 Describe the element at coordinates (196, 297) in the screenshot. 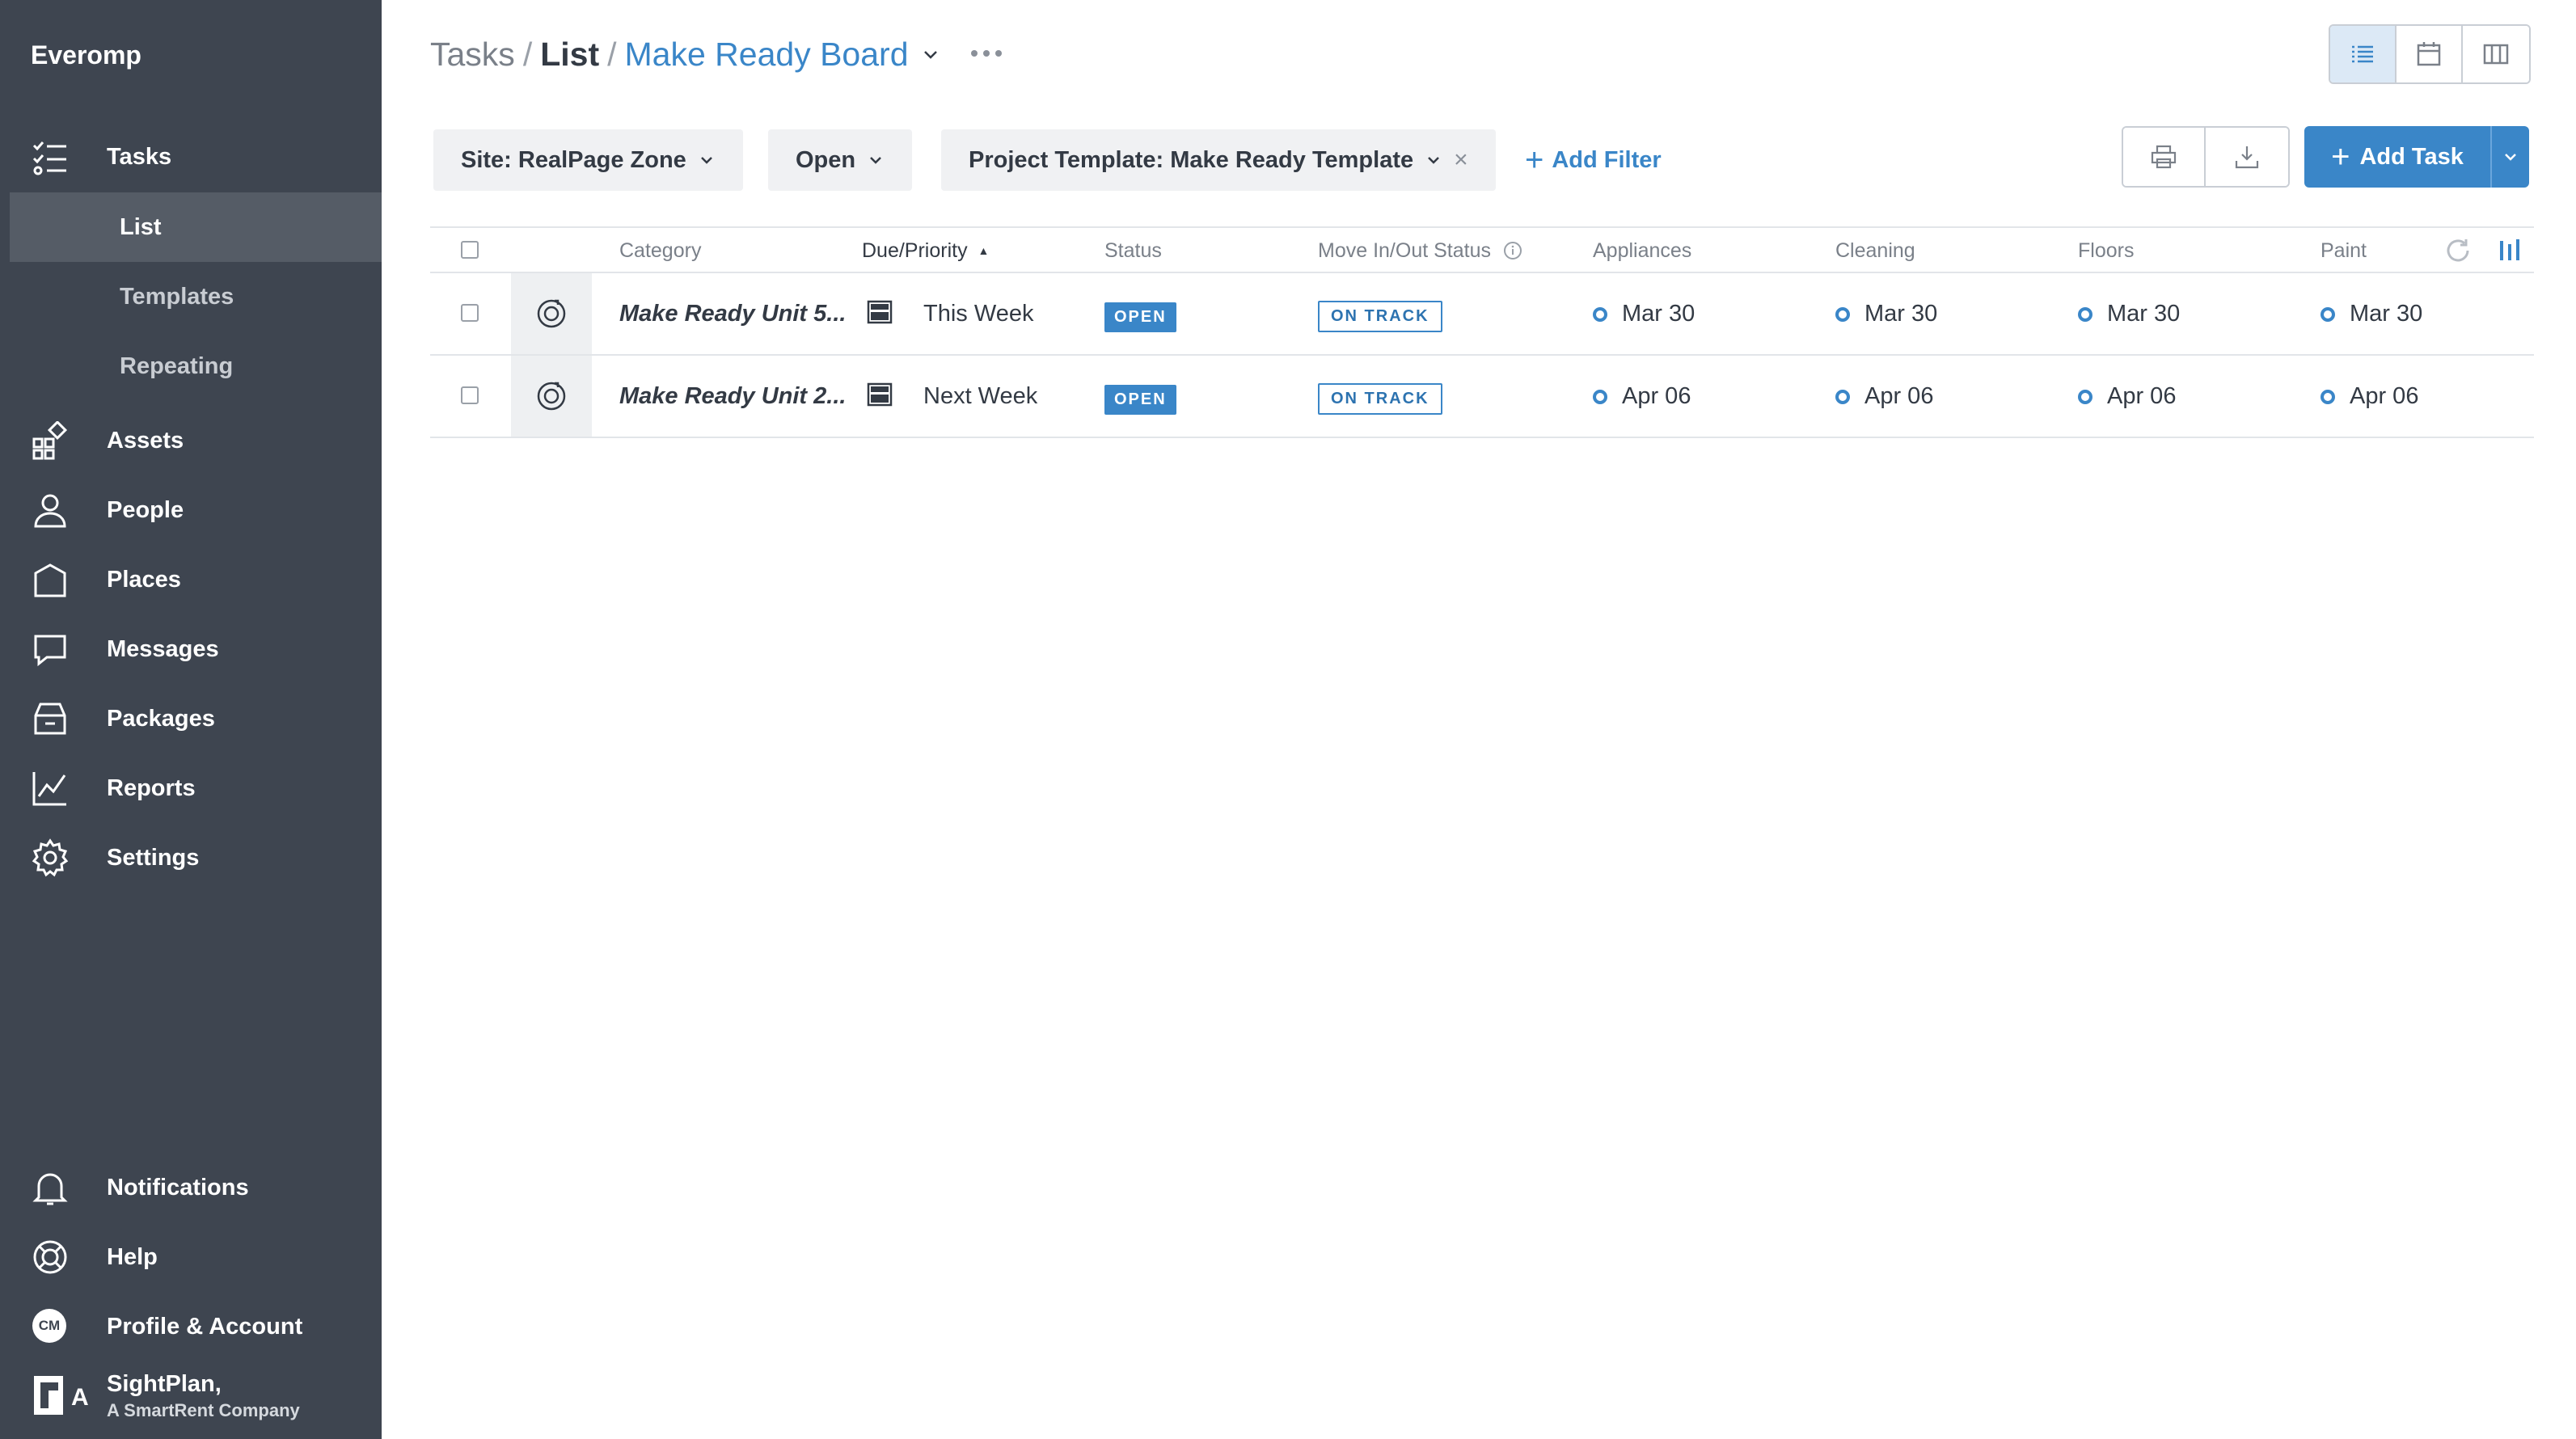

I see `sidebar-subitem-templates: Templates` at that location.